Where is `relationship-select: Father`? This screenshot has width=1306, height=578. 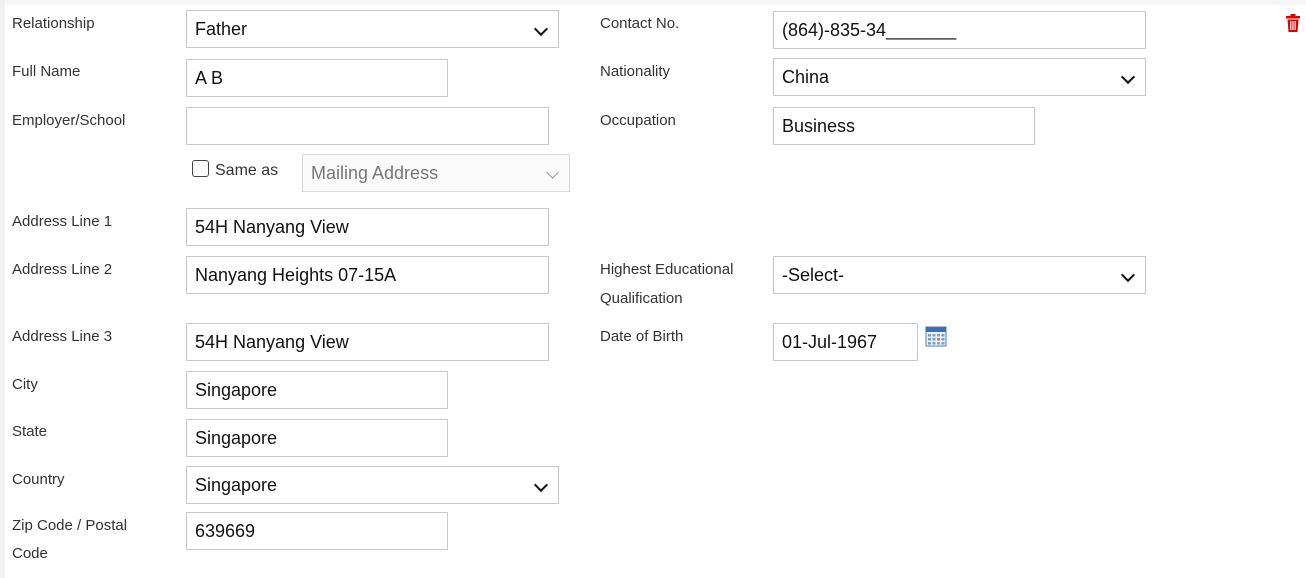 relationship-select: Father is located at coordinates (372, 29).